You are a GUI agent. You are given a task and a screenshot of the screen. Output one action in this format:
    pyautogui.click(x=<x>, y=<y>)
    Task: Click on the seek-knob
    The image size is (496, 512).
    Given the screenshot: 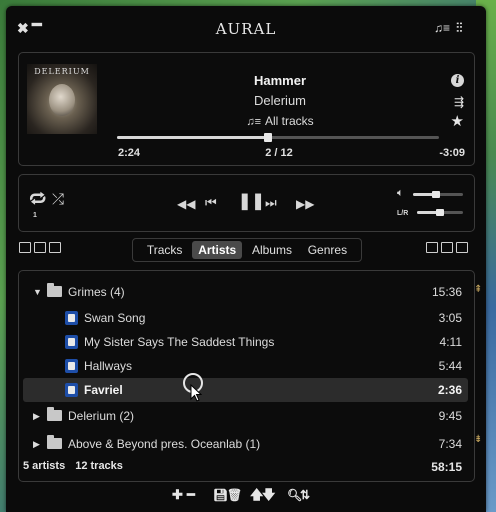 What is the action you would take?
    pyautogui.click(x=268, y=137)
    